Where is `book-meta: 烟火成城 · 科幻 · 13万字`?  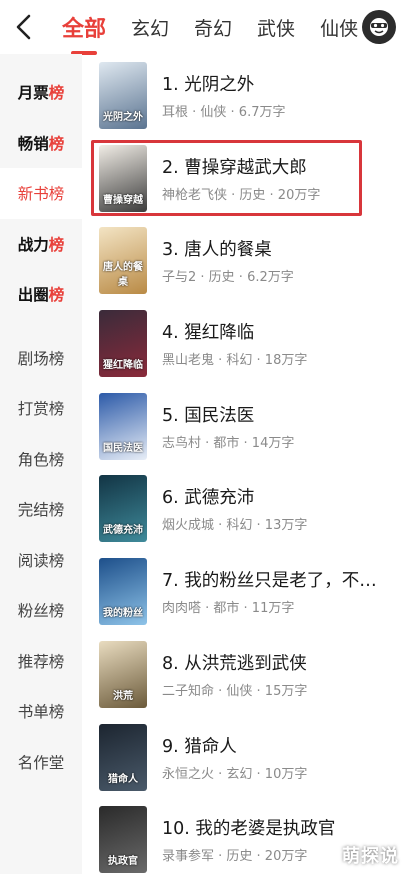 book-meta: 烟火成城 · 科幻 · 13万字 is located at coordinates (235, 526).